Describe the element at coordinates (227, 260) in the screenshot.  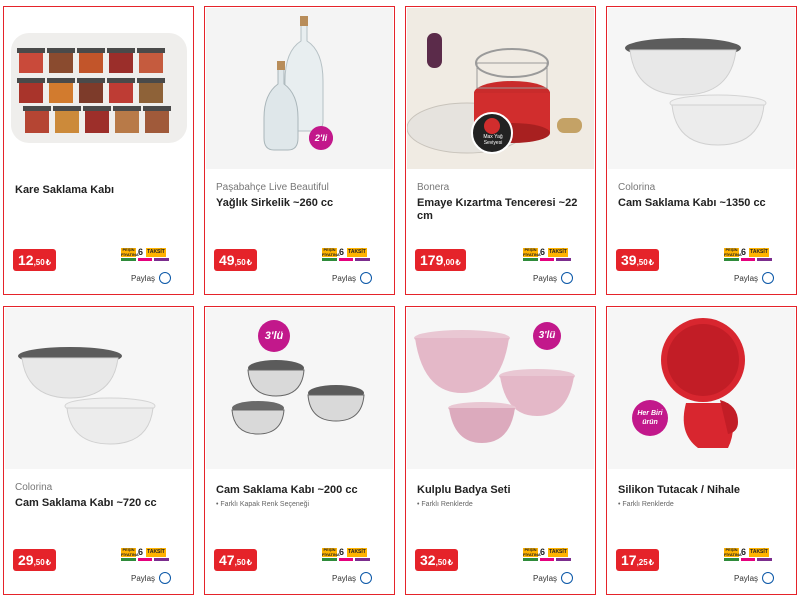
I see `price-integer: 49` at that location.